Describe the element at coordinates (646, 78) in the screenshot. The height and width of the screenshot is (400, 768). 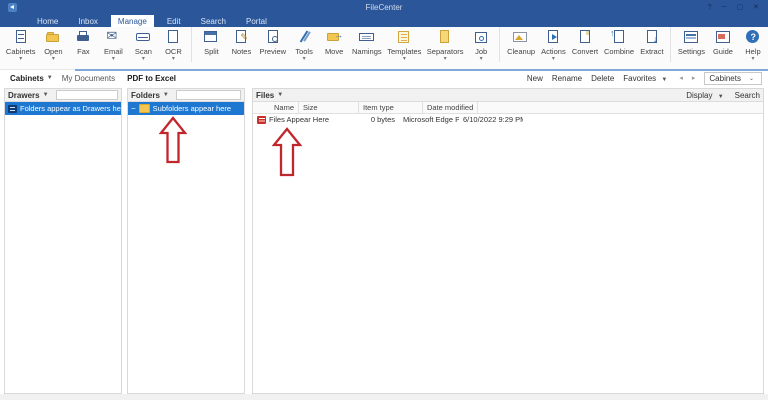
I see `favorites-button: Favorites ▼` at that location.